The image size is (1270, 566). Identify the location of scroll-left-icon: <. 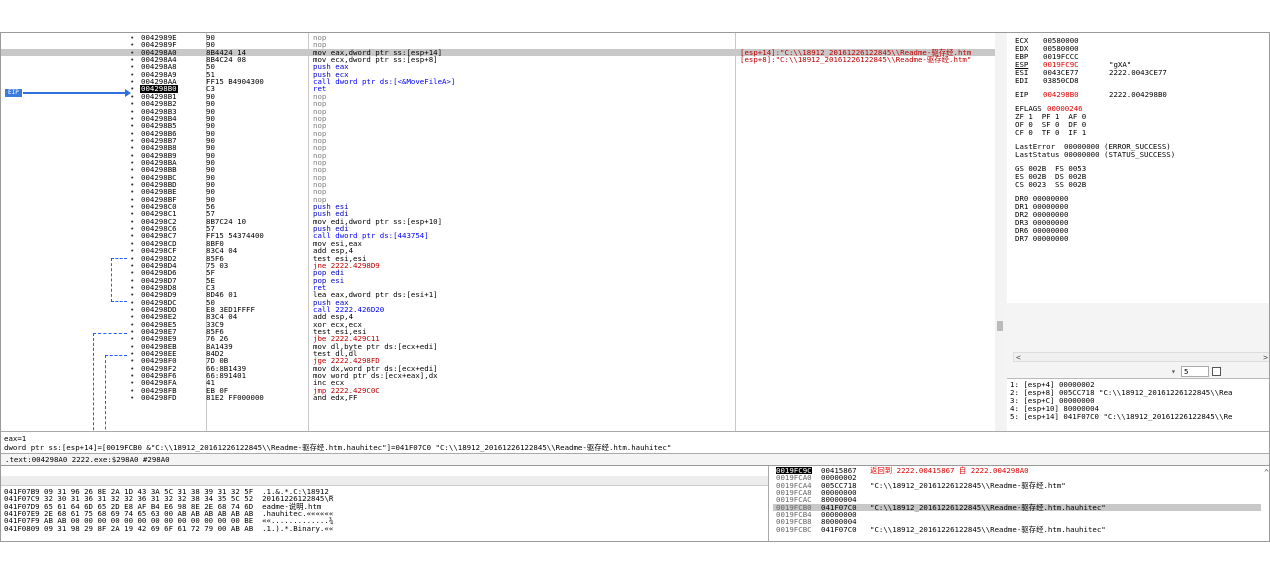
(1018, 357).